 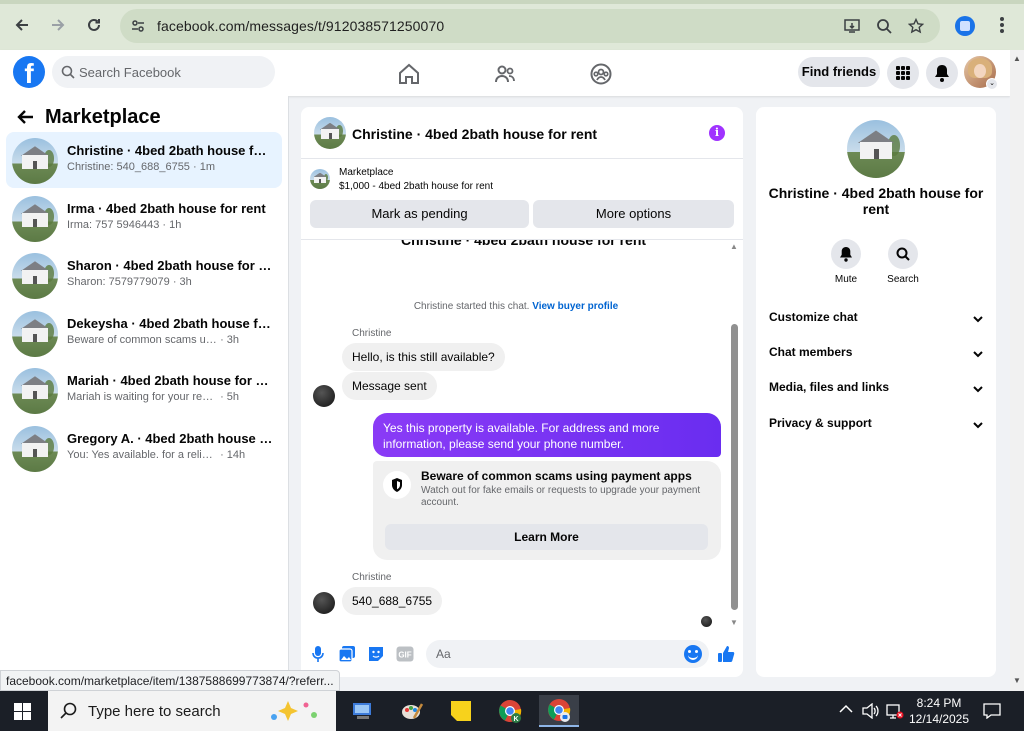 I want to click on site-settings-icon, so click(x=138, y=28).